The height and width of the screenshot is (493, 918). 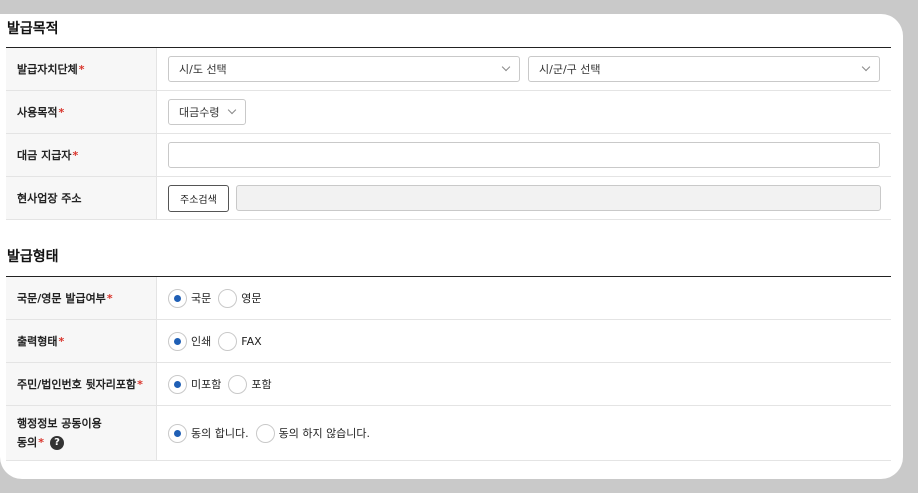 What do you see at coordinates (240, 341) in the screenshot?
I see `radio-fax: FAX` at bounding box center [240, 341].